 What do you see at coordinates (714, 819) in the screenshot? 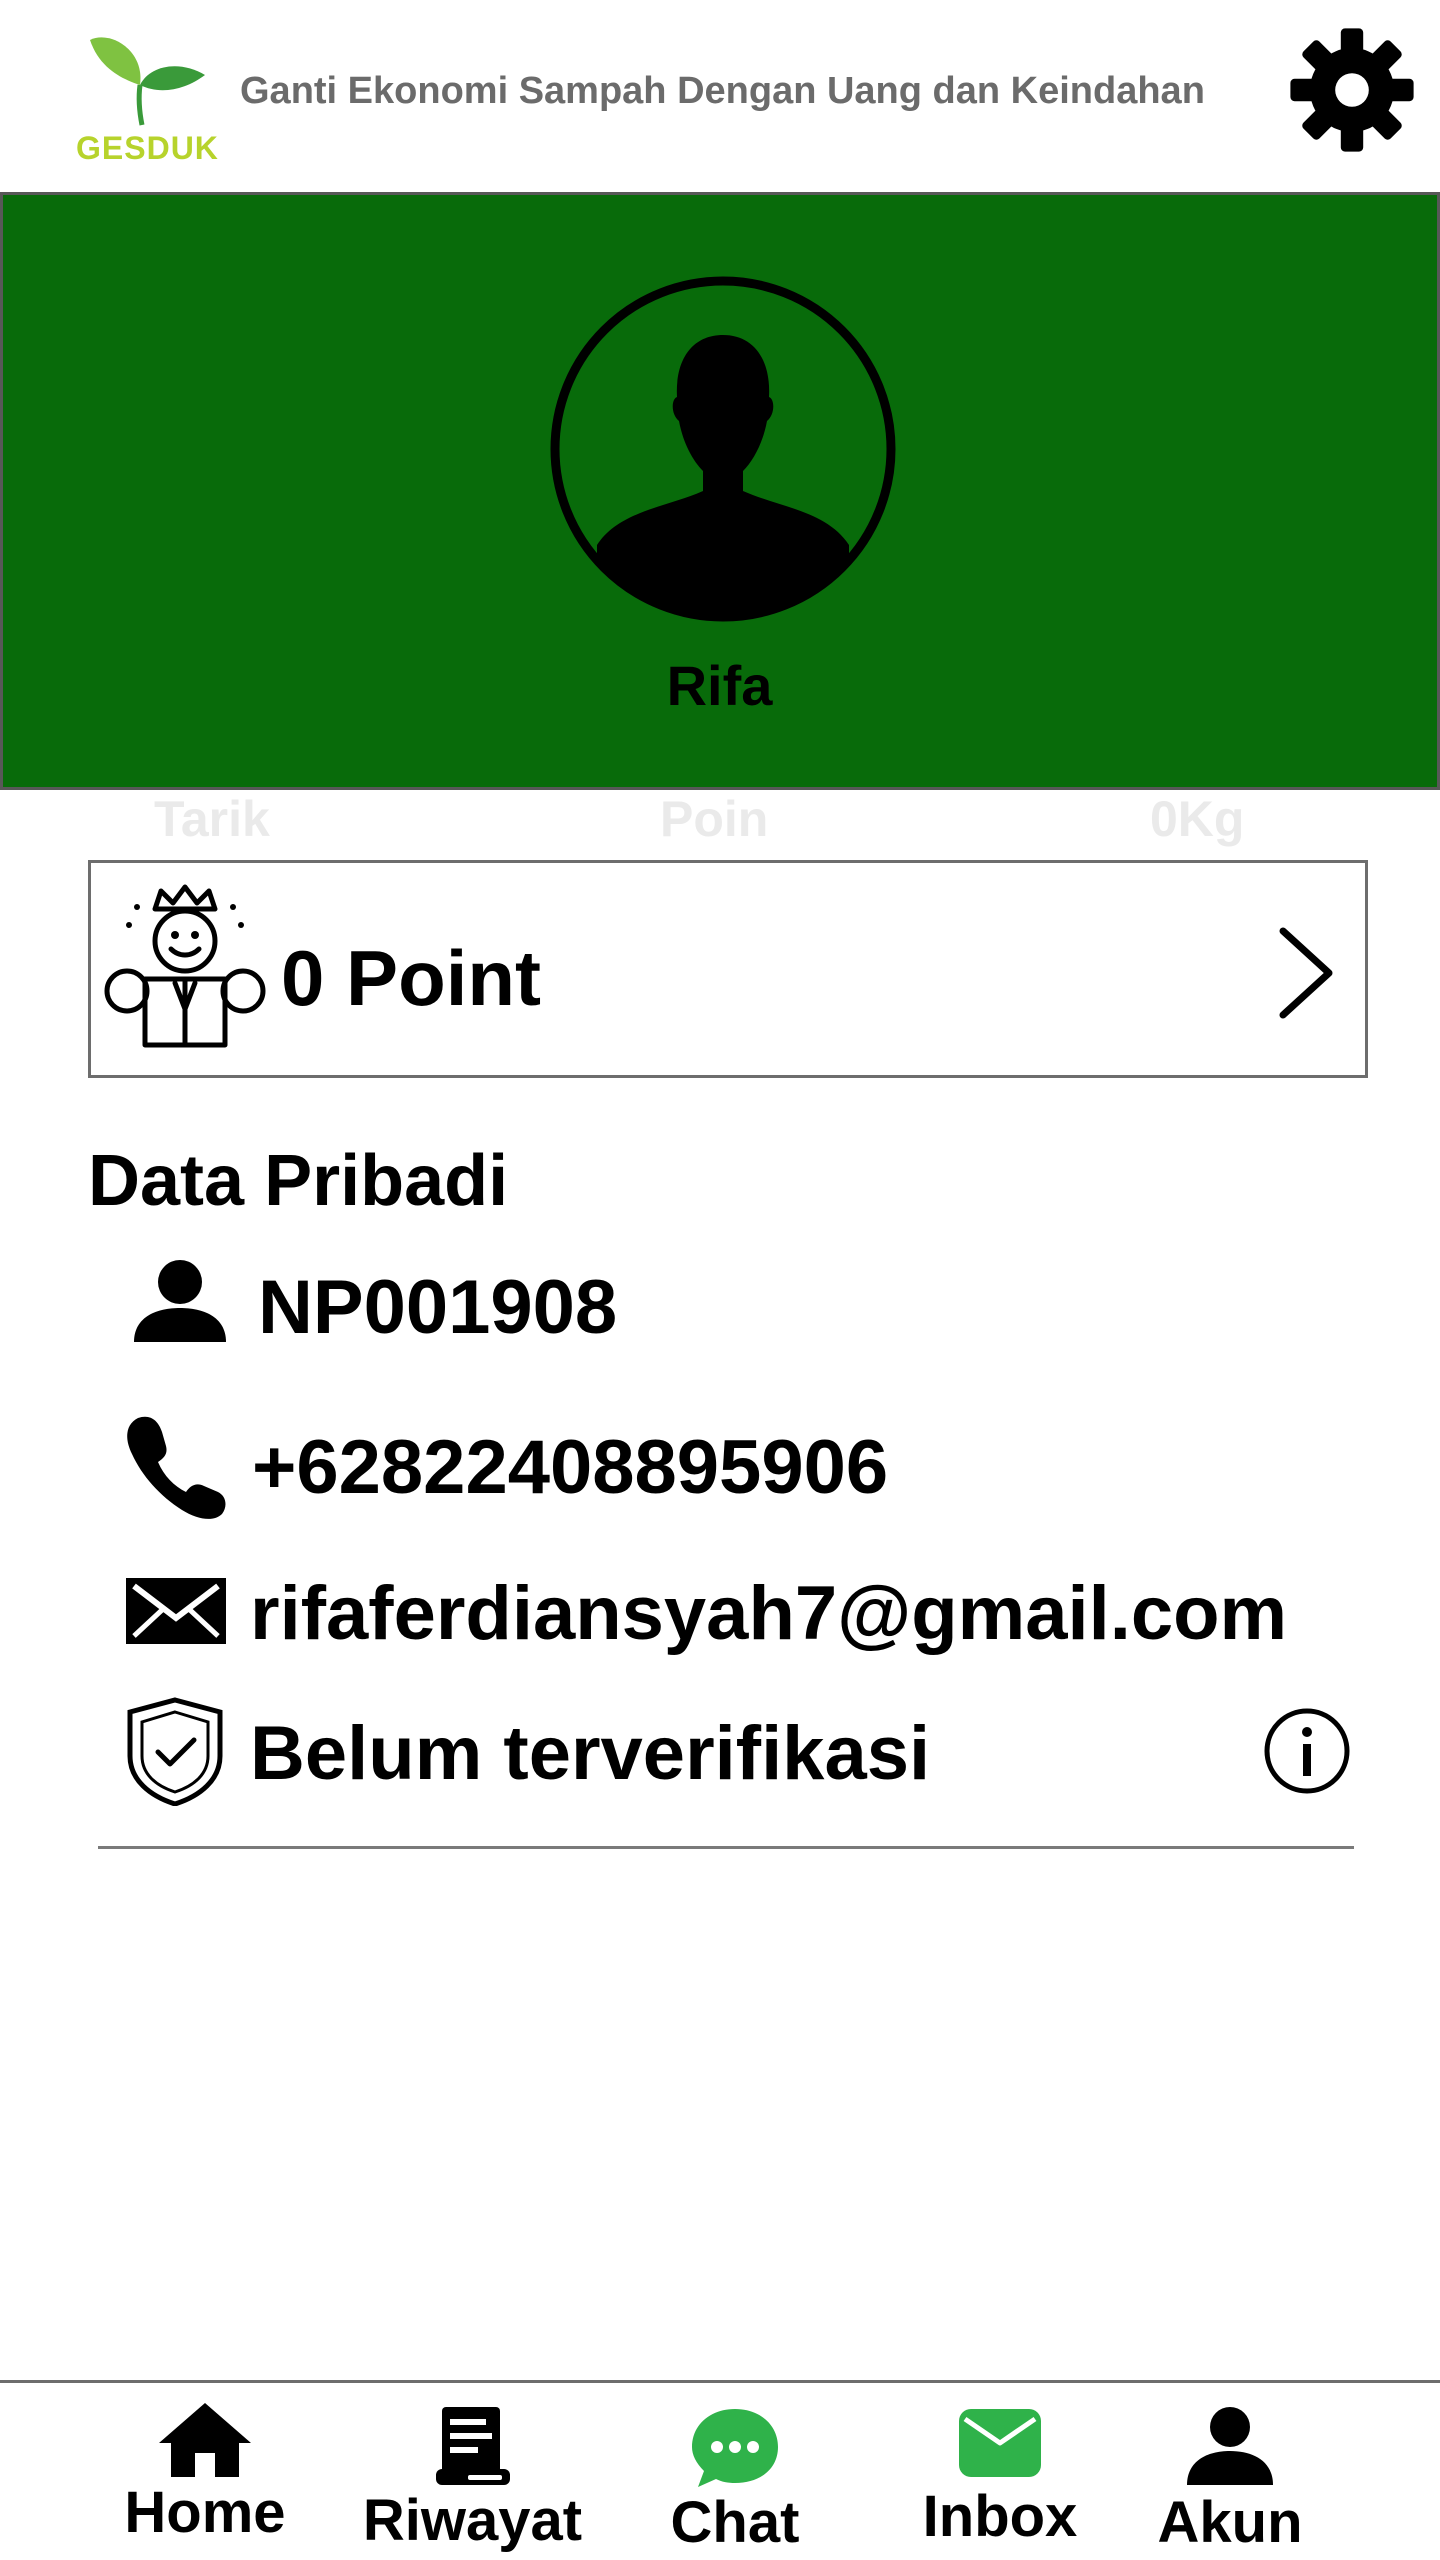
I see `tab-points: Poin` at bounding box center [714, 819].